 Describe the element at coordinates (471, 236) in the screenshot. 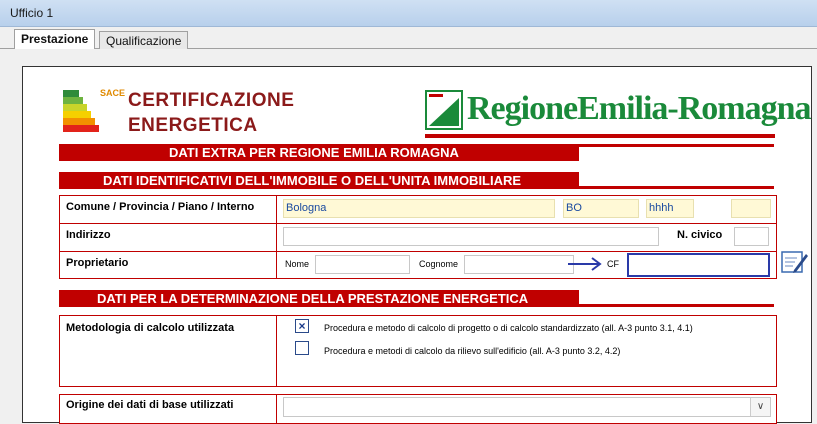

I see `indirizzo-field` at that location.